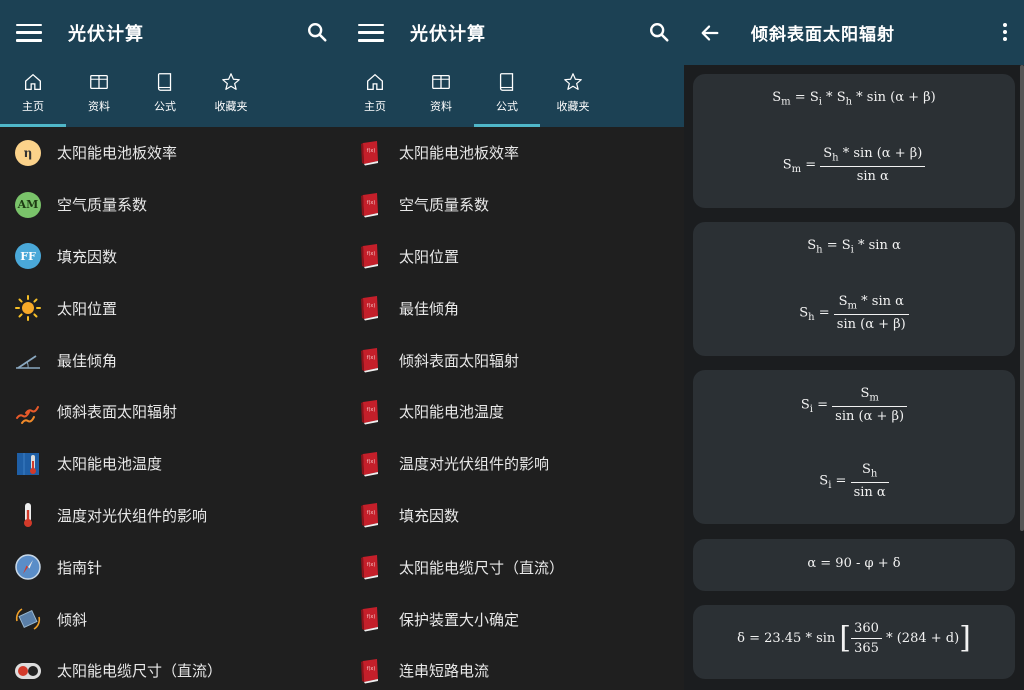 The height and width of the screenshot is (690, 1024). What do you see at coordinates (1022, 298) in the screenshot?
I see `scrollbar` at bounding box center [1022, 298].